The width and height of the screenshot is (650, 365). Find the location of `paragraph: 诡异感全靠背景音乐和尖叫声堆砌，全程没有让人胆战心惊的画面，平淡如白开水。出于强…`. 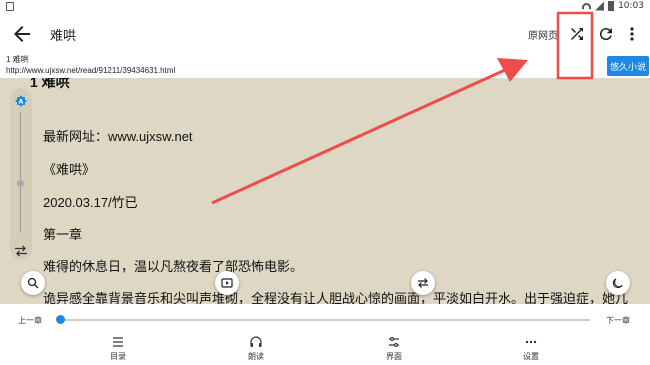

paragraph: 诡异感全靠背景音乐和尖叫声堆砌，全程没有让人胆战心惊的画面，平淡如白开水。出于强… is located at coordinates (336, 297).